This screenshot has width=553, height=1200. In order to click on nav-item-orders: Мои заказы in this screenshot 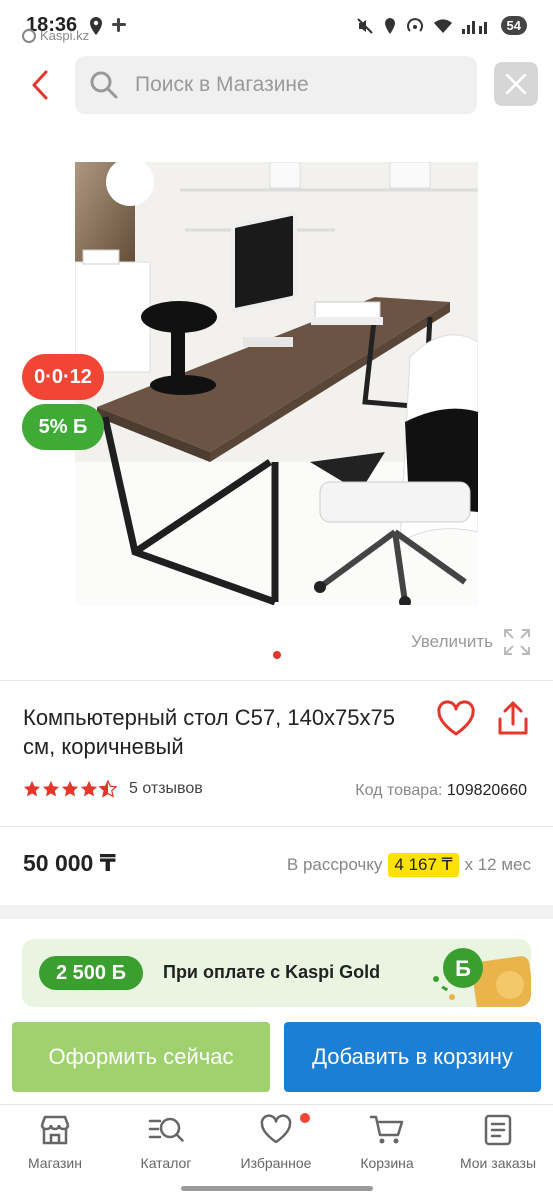, I will do `click(498, 1142)`.